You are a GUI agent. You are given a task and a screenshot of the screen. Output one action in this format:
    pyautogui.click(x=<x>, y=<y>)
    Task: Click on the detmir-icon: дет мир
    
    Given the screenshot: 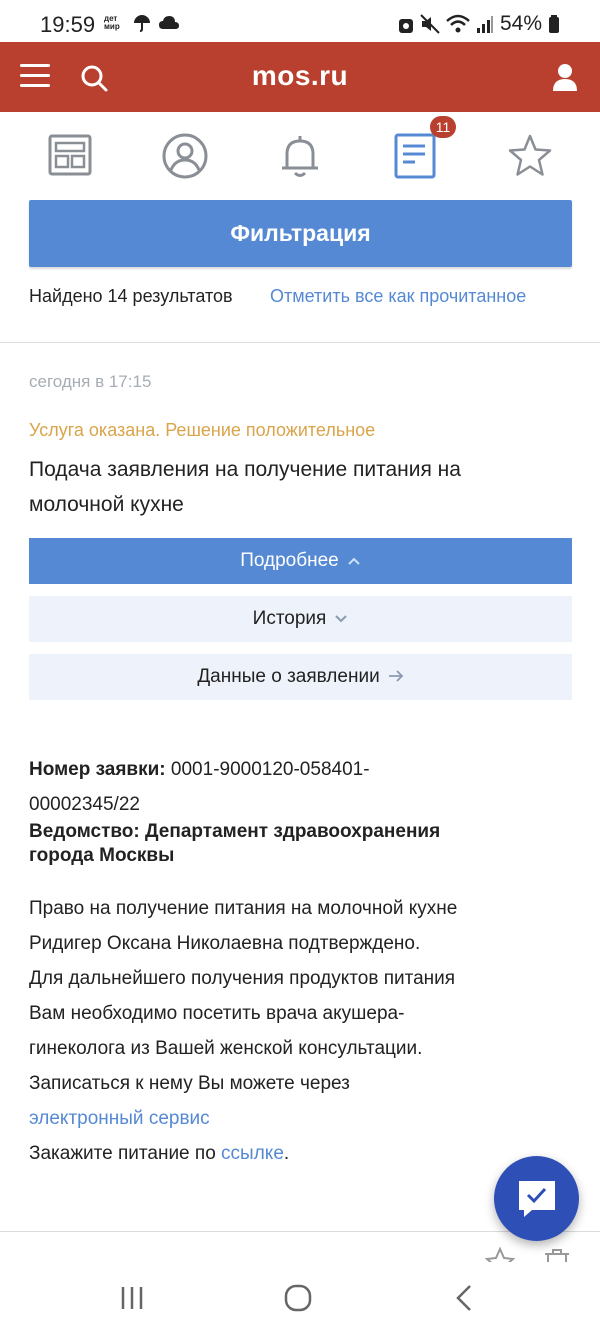 What is the action you would take?
    pyautogui.click(x=112, y=22)
    